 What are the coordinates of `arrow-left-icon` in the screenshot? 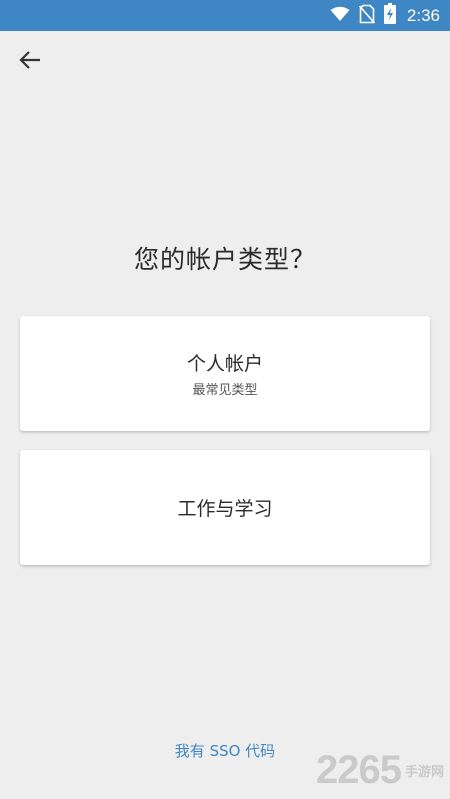 It's located at (30, 62).